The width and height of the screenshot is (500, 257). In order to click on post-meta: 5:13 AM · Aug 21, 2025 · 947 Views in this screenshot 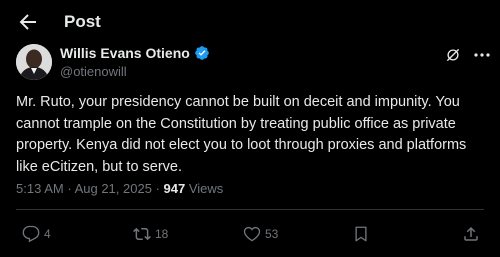, I will do `click(119, 188)`.